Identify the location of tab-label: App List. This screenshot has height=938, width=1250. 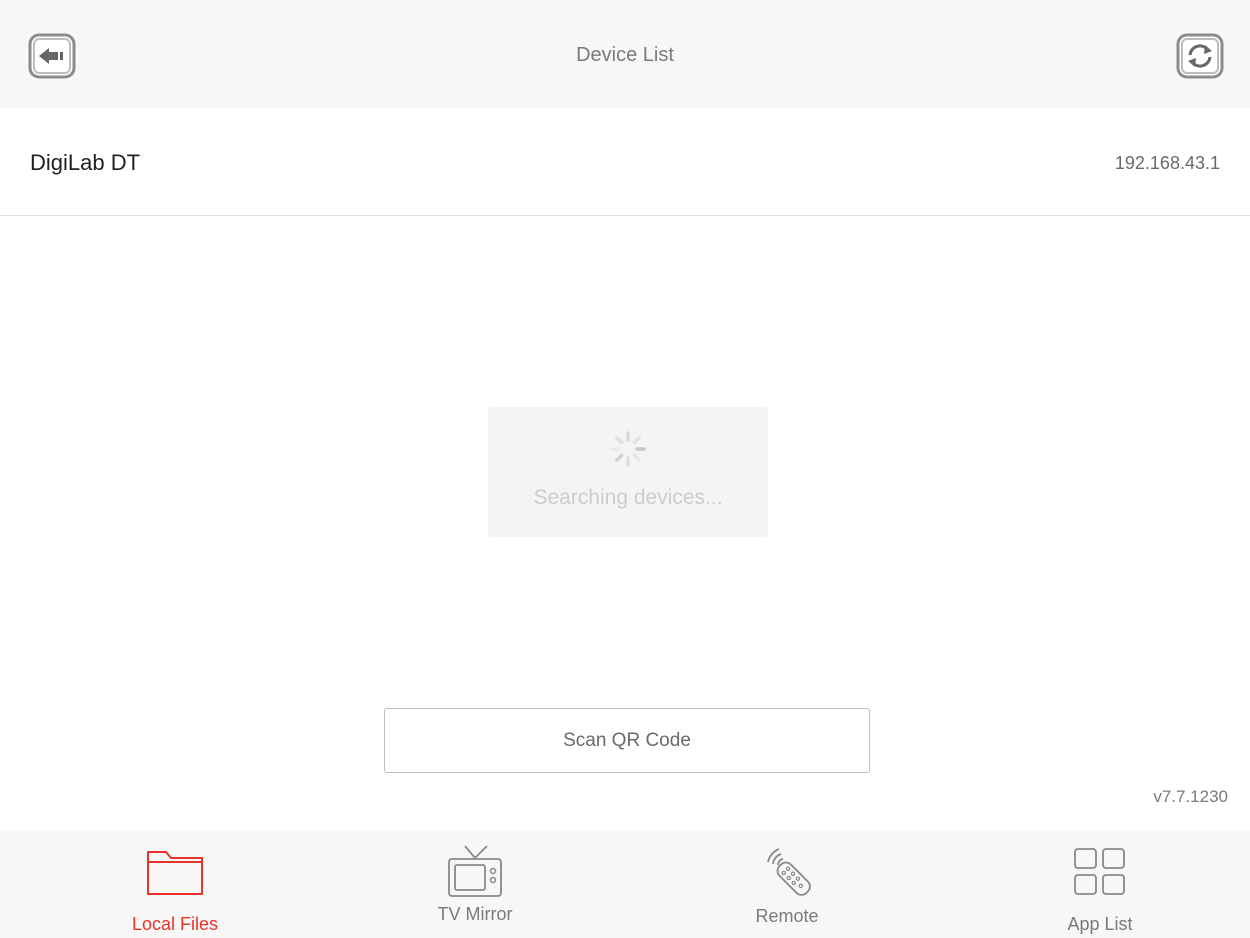
(1100, 924).